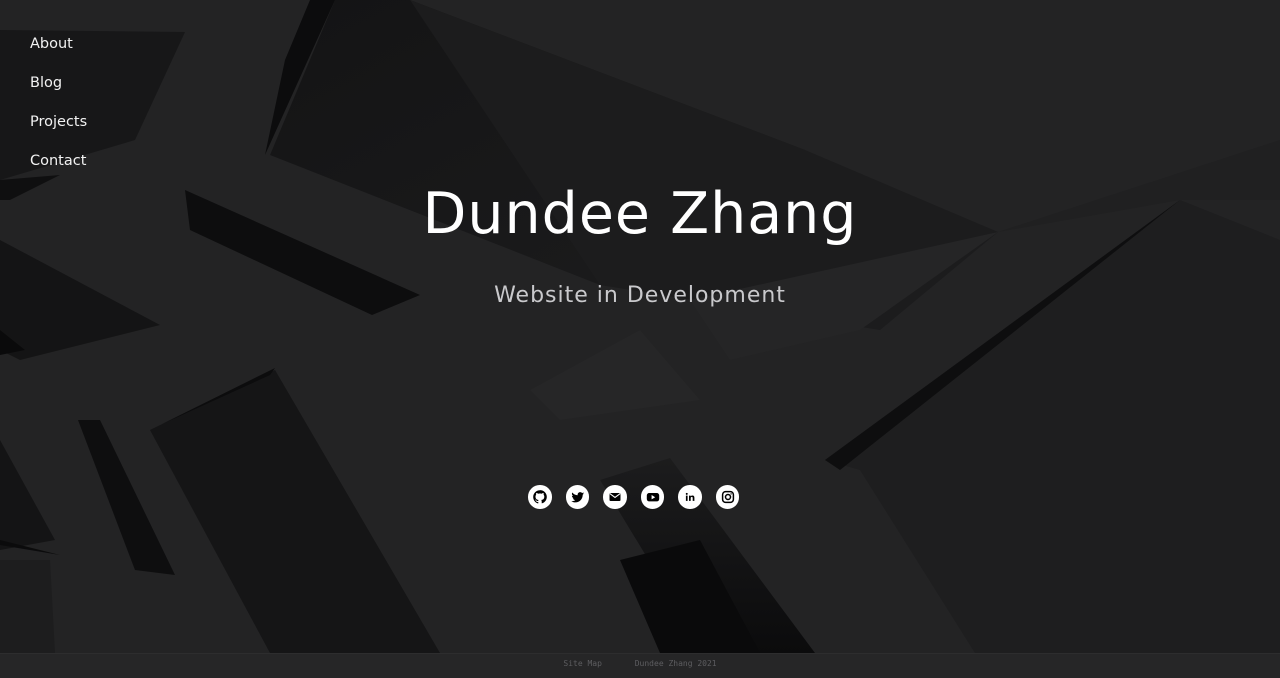 This screenshot has width=1280, height=678. I want to click on main-nav: About Blog Projects Contact, so click(58, 111).